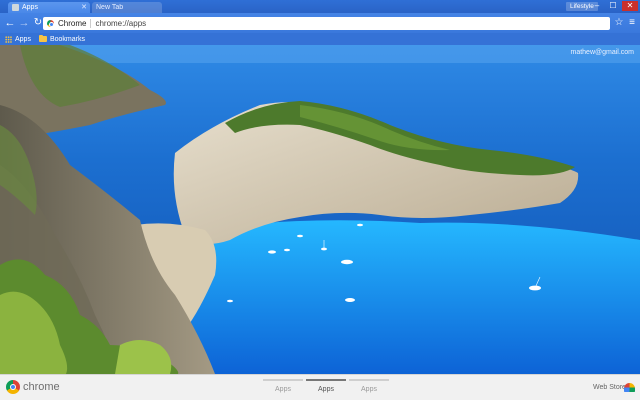 The width and height of the screenshot is (640, 400). What do you see at coordinates (13, 387) in the screenshot?
I see `chrome-logo-icon` at bounding box center [13, 387].